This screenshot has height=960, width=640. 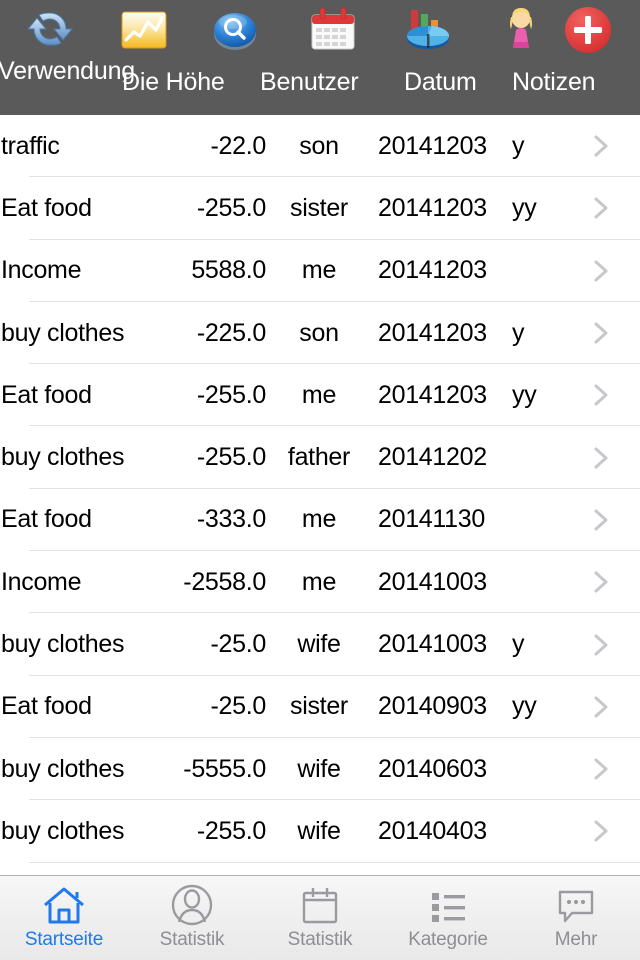 I want to click on cell-usage: traffic, so click(x=30, y=145).